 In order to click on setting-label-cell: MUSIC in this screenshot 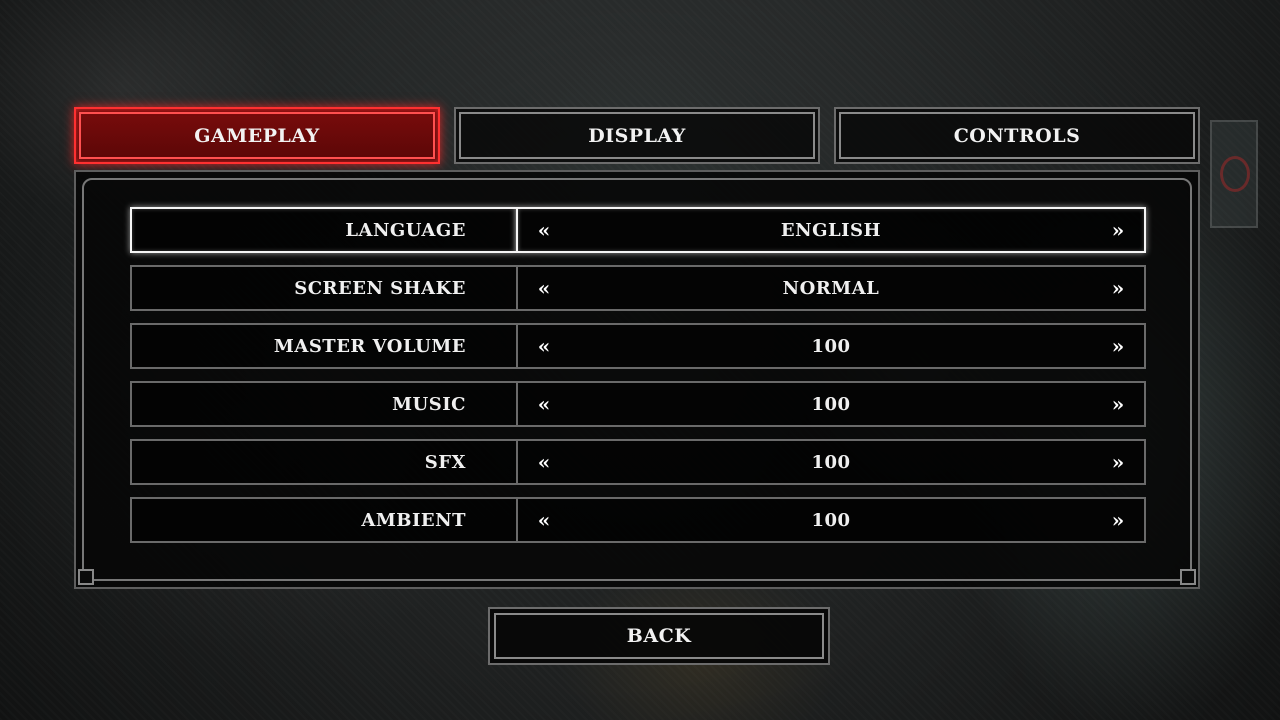, I will do `click(323, 404)`.